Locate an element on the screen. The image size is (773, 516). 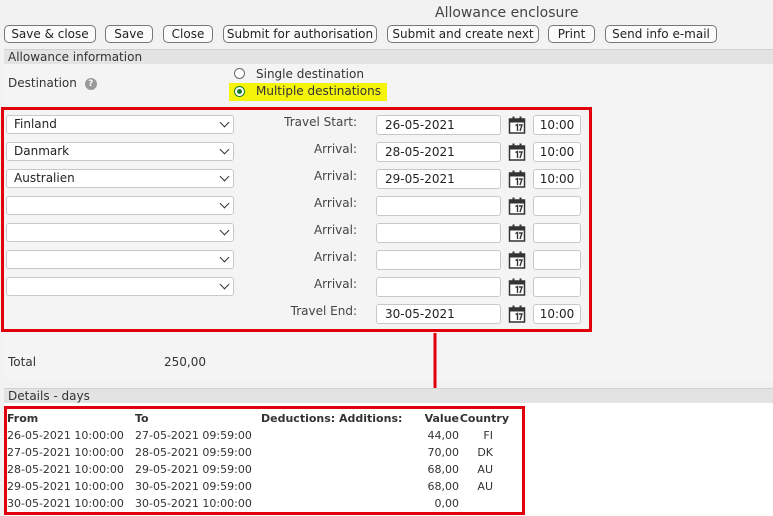
save-button: Save is located at coordinates (129, 34).